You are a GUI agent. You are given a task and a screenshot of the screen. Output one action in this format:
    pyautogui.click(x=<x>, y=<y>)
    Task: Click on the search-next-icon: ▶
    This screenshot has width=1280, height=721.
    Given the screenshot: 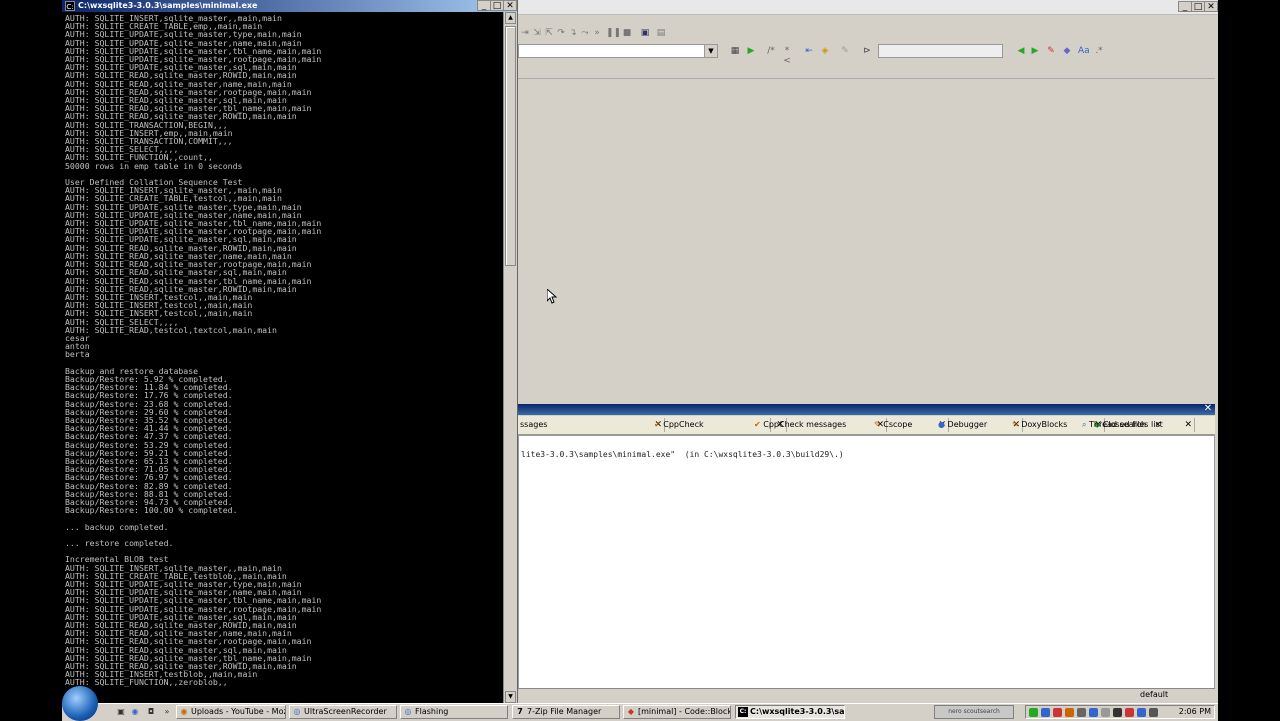 What is the action you would take?
    pyautogui.click(x=1035, y=51)
    